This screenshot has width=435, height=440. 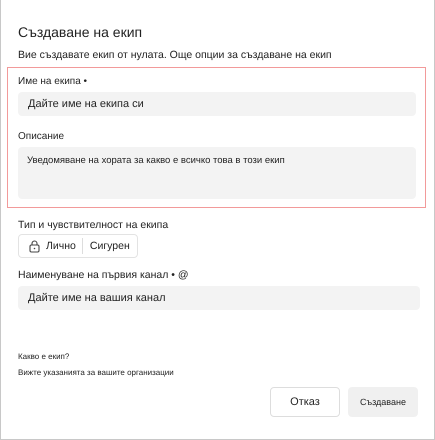 I want to click on privacy-button: Лично, so click(x=50, y=246).